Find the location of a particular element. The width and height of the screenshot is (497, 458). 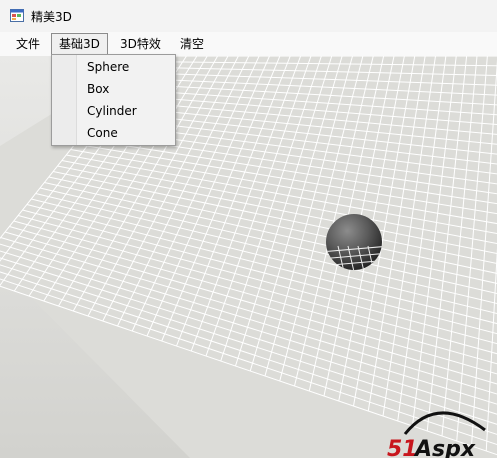

menu-basic-3d: 基础3D is located at coordinates (79, 44).